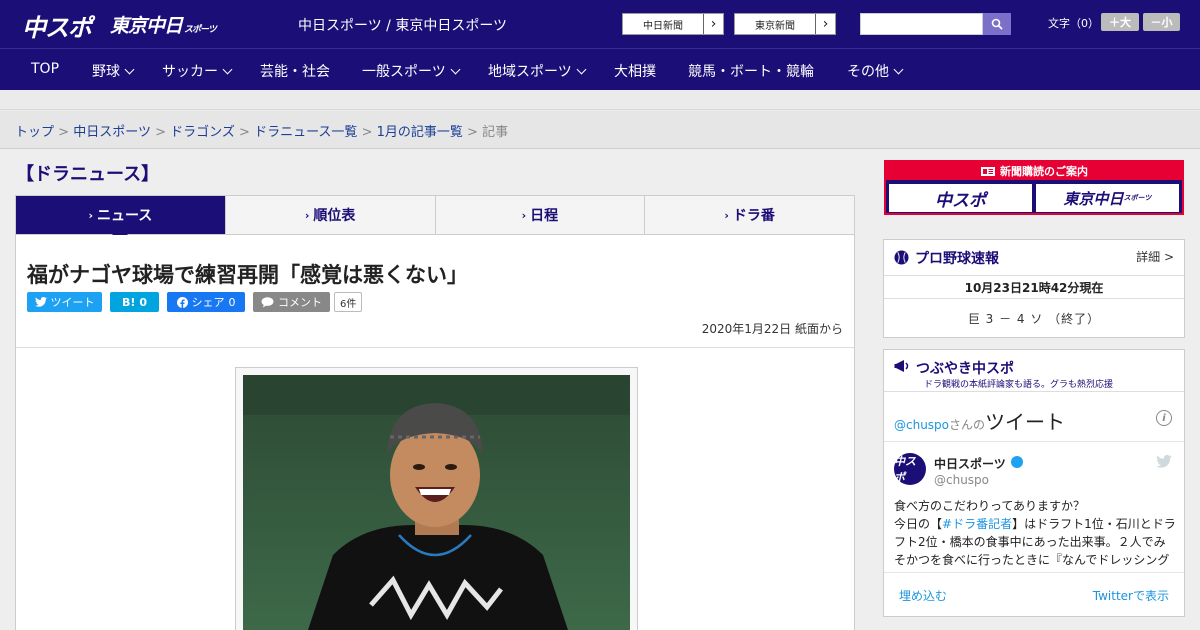 Image resolution: width=1200 pixels, height=630 pixels. I want to click on nav-item-sumo: 大相撲, so click(635, 71).